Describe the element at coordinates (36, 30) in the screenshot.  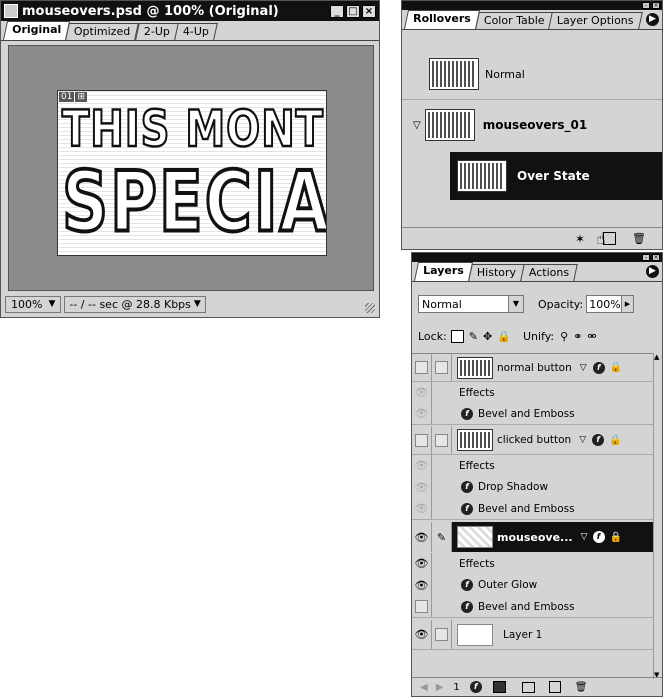
I see `tab-original: Original` at that location.